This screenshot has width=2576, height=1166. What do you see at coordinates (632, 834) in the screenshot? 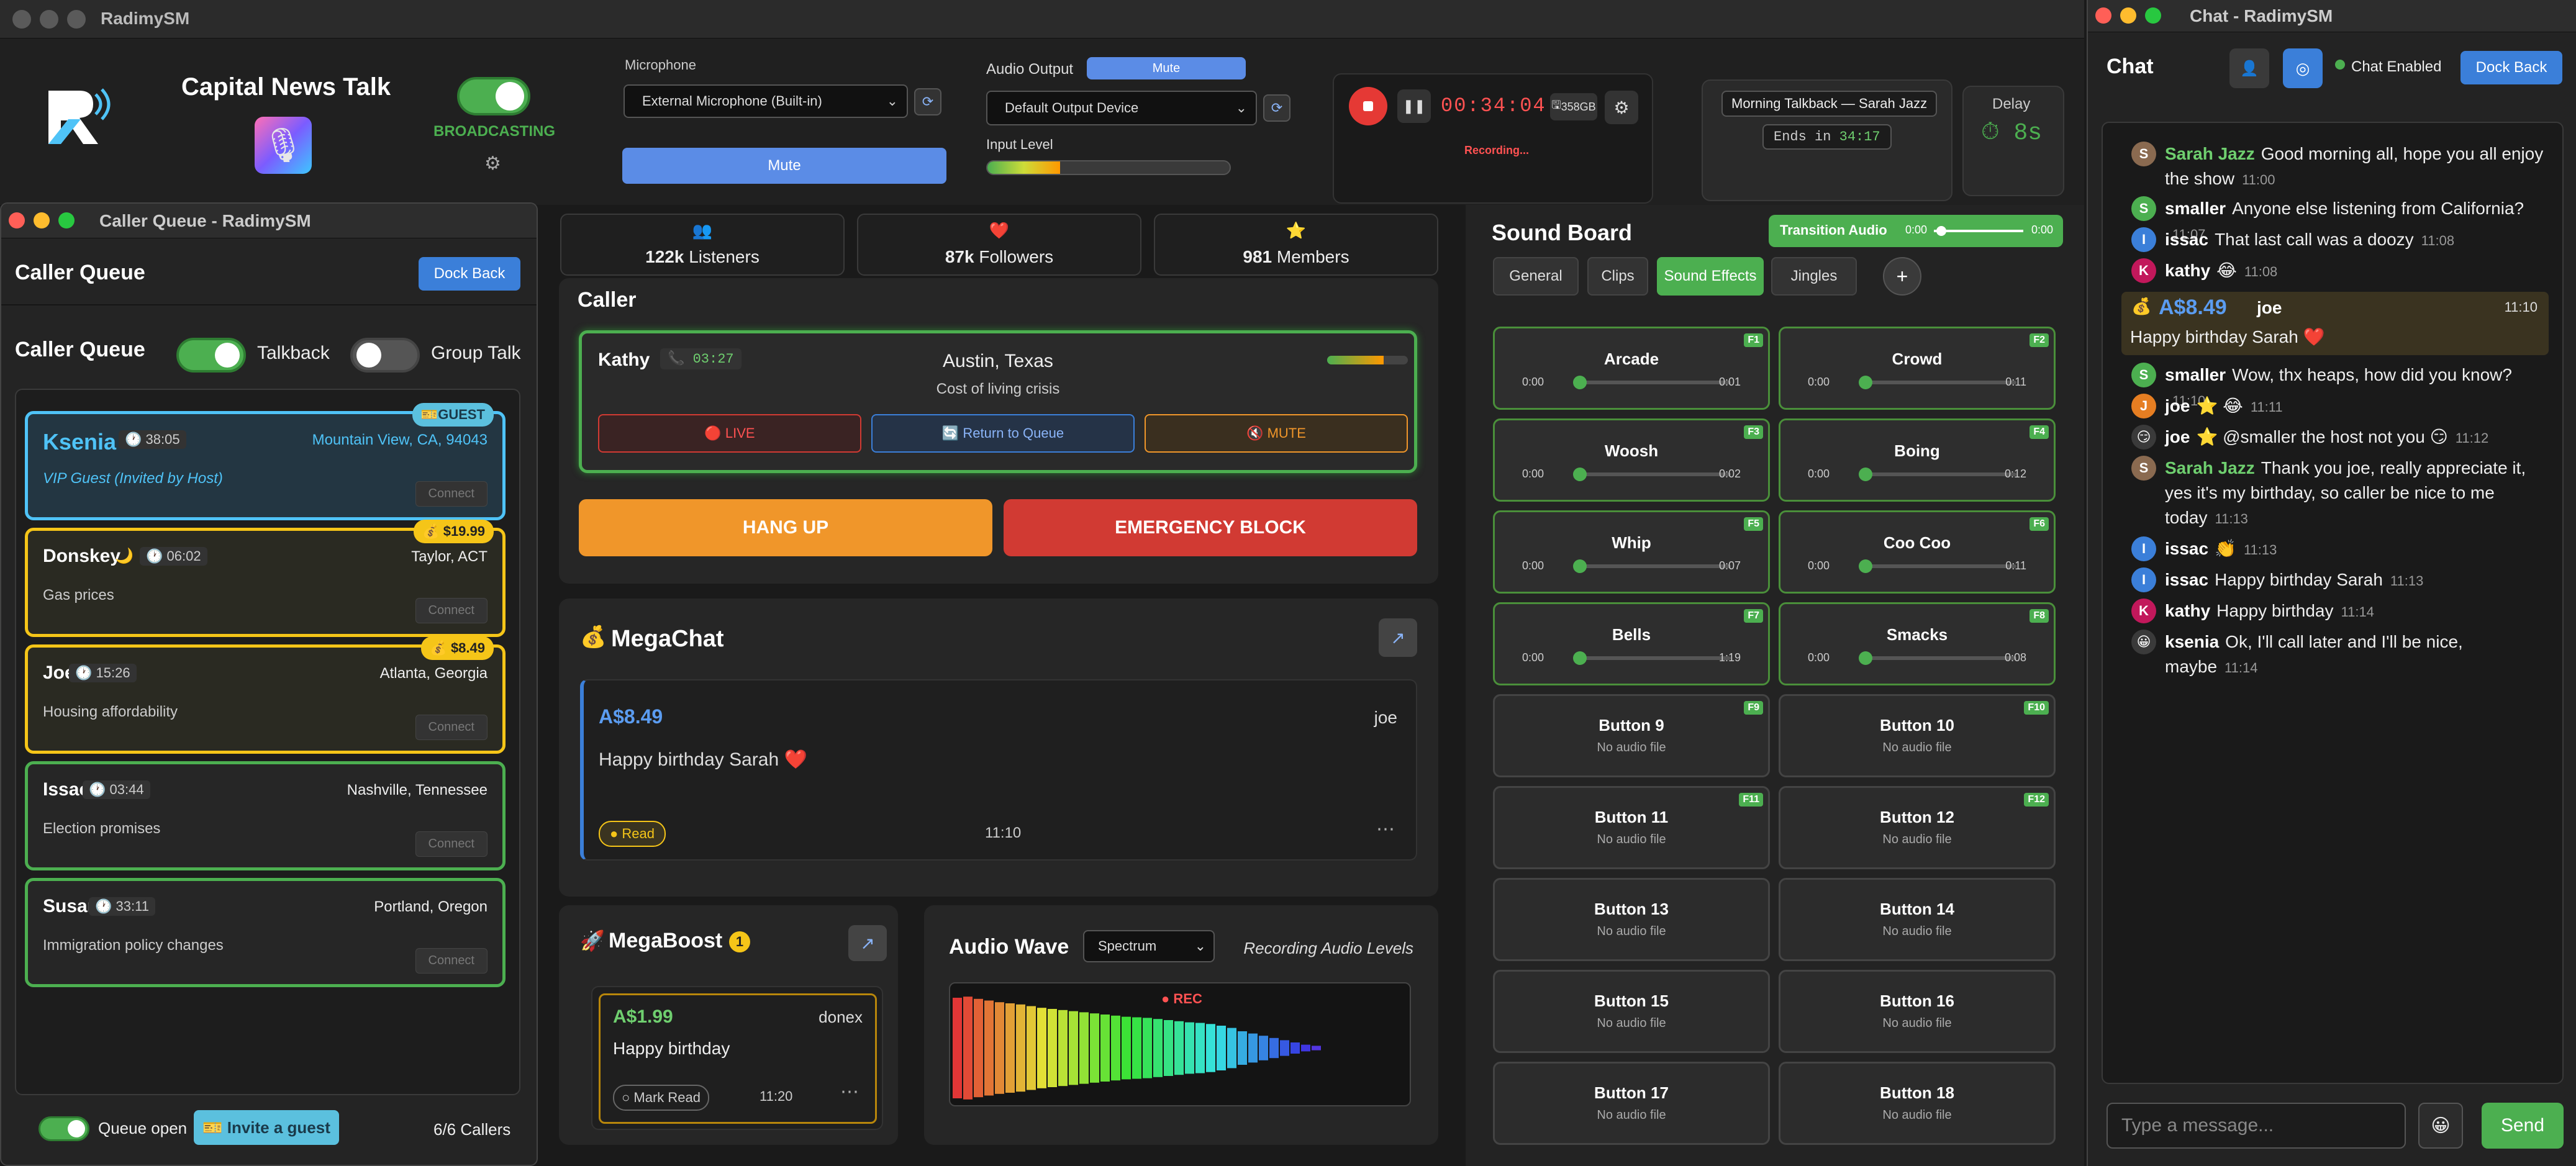
I see `megachat-read-badge: ● Read` at bounding box center [632, 834].